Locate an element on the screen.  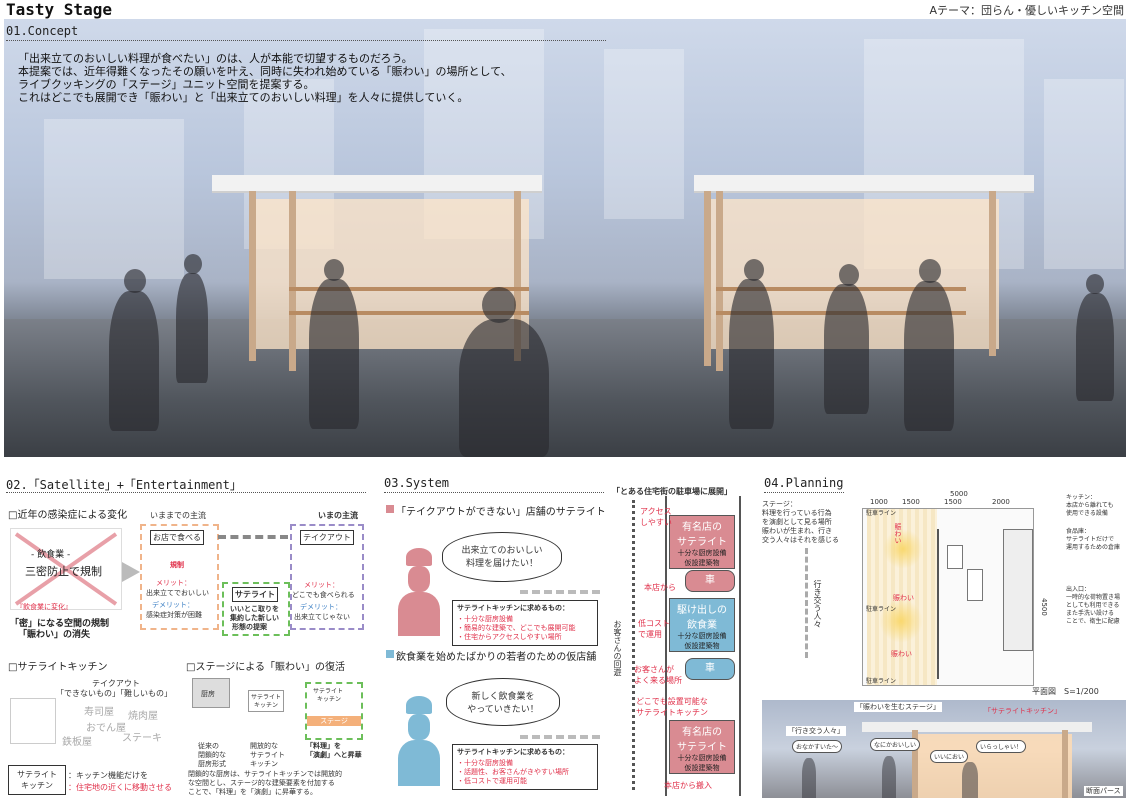
takeout-bag-icon is located at coordinates (33, 721).